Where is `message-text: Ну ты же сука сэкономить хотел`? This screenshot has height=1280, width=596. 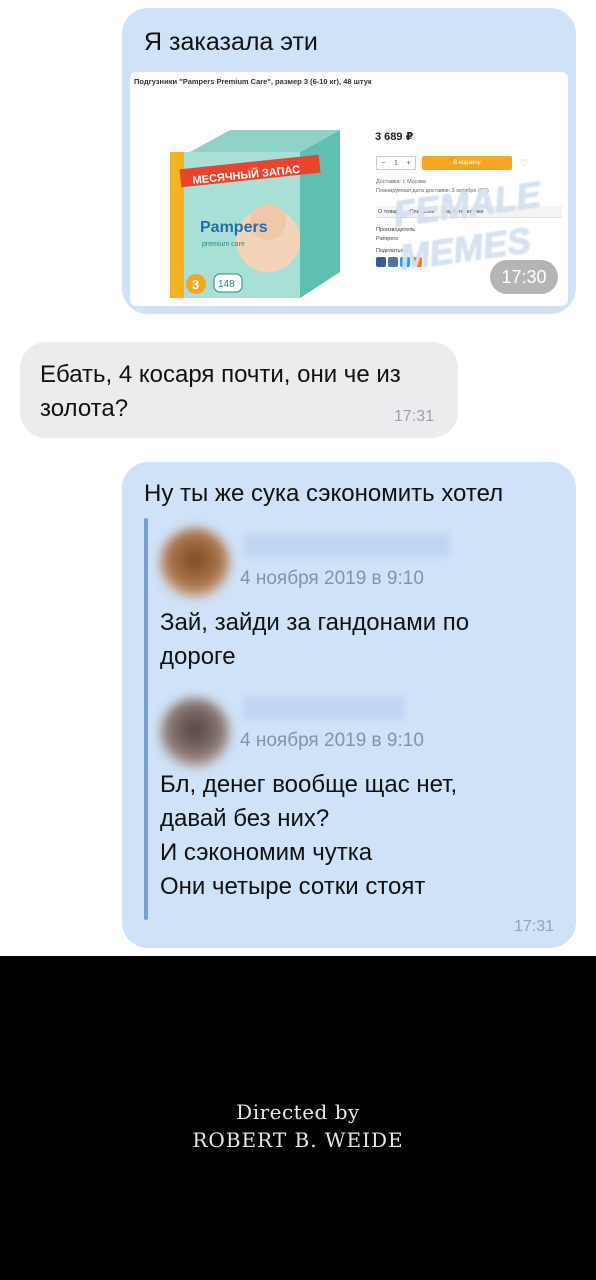
message-text: Ну ты же сука сэкономить хотел is located at coordinates (324, 493).